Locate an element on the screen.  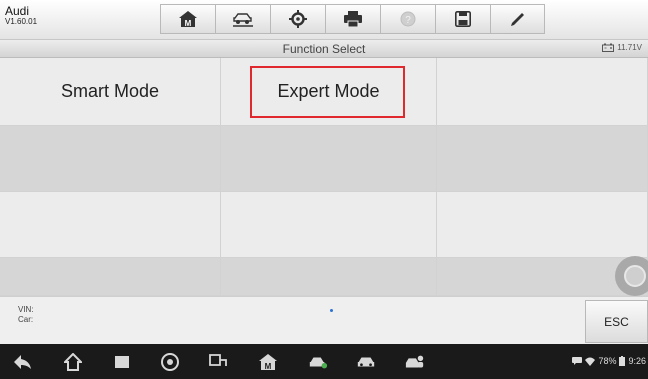
vehicle-info-bar: VIN: Car: ESC is located at coordinates (324, 320).